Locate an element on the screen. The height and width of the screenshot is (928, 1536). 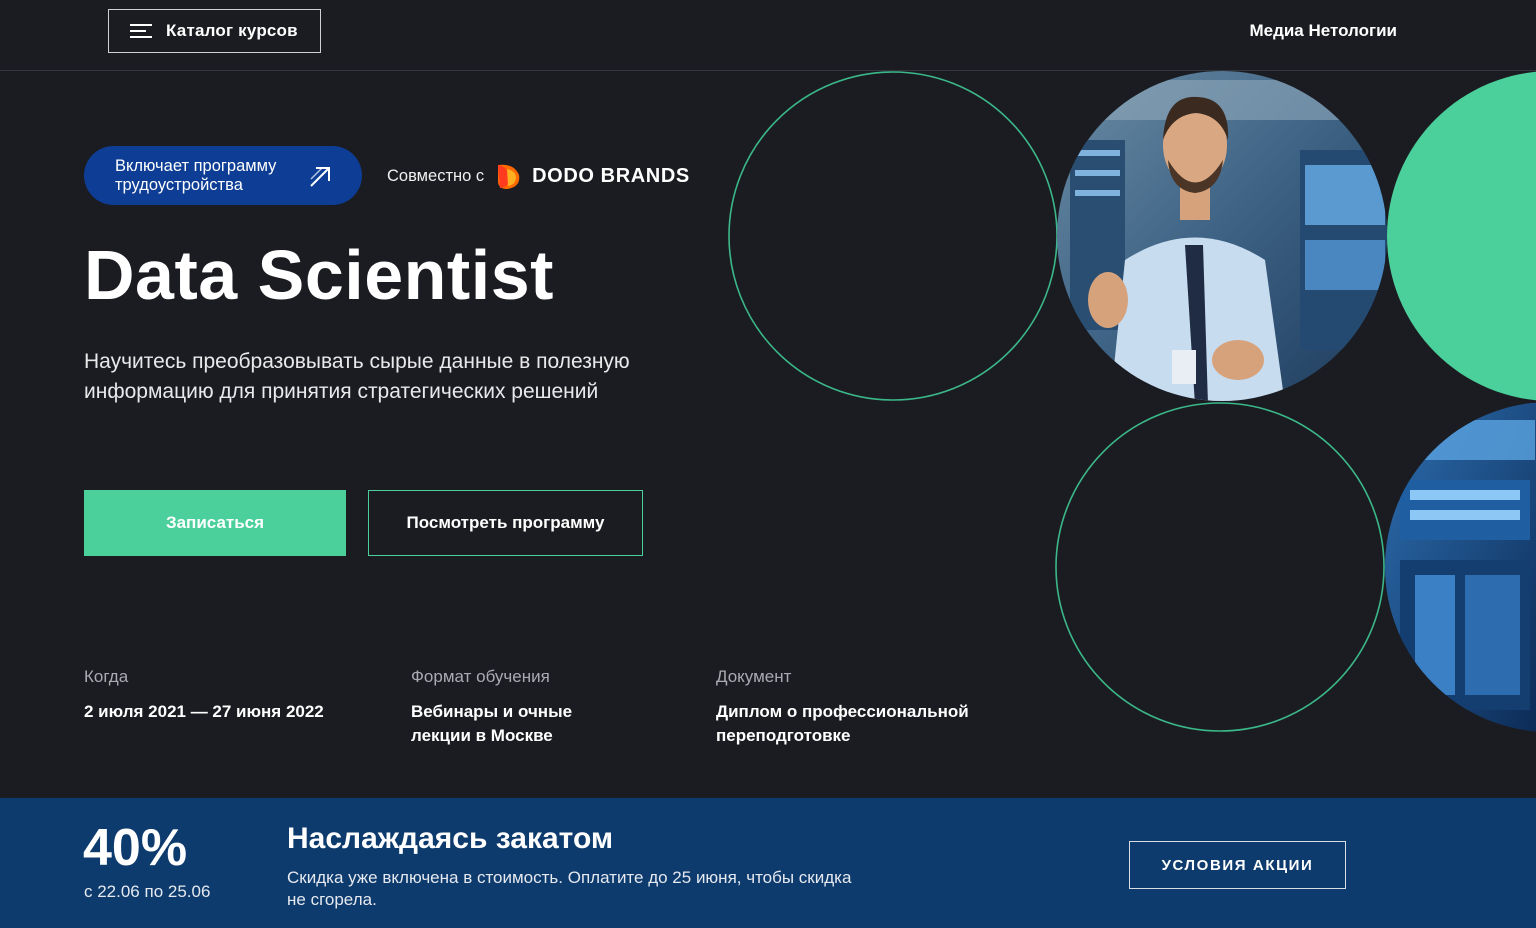
presenter-photo is located at coordinates (1222, 236).